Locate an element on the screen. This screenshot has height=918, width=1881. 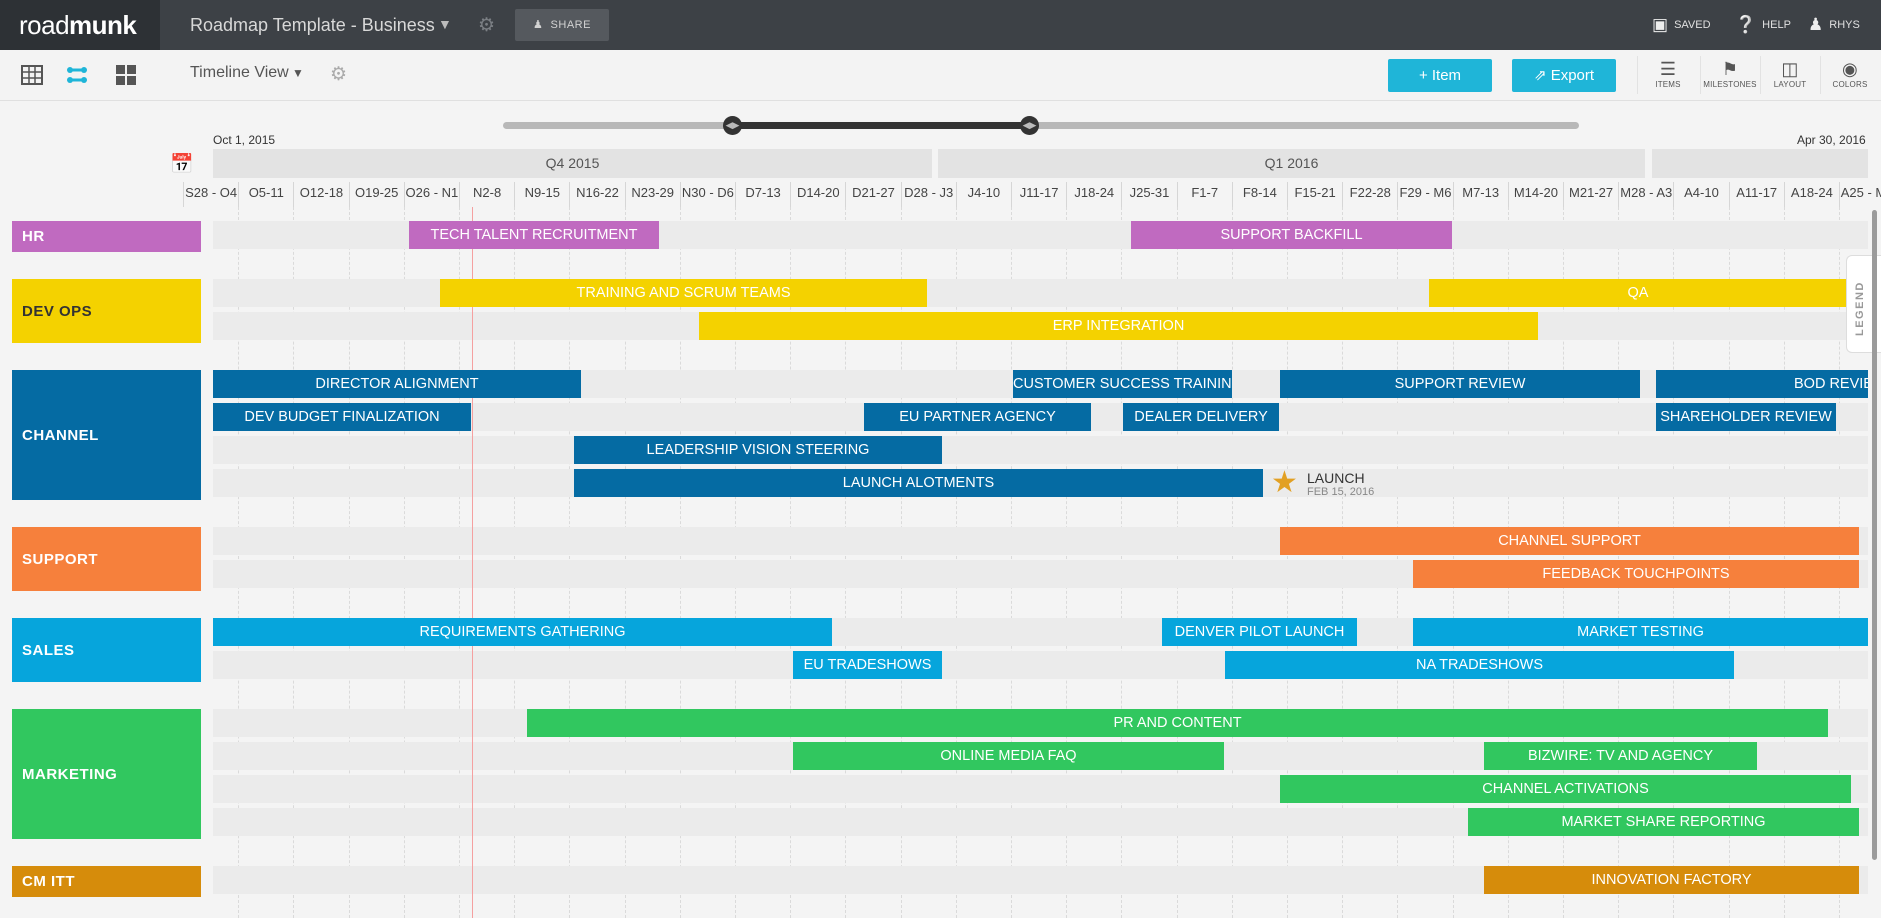
roadmap-item: BOD REVIEW is located at coordinates (1762, 384).